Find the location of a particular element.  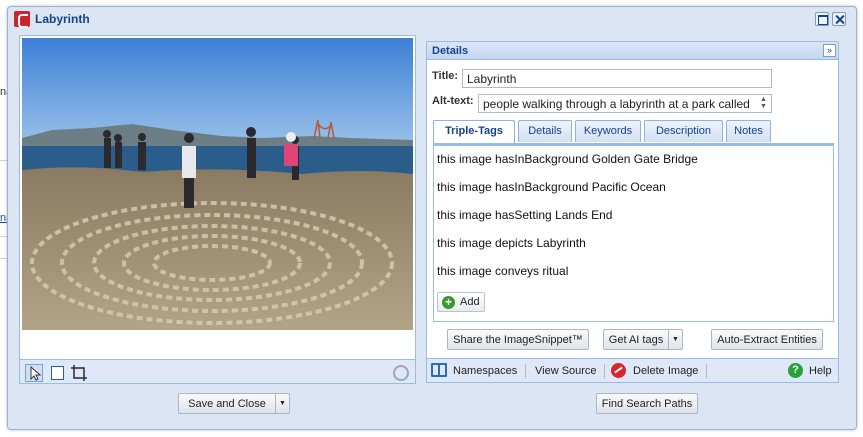

pointer-tool-icon is located at coordinates (34, 373).